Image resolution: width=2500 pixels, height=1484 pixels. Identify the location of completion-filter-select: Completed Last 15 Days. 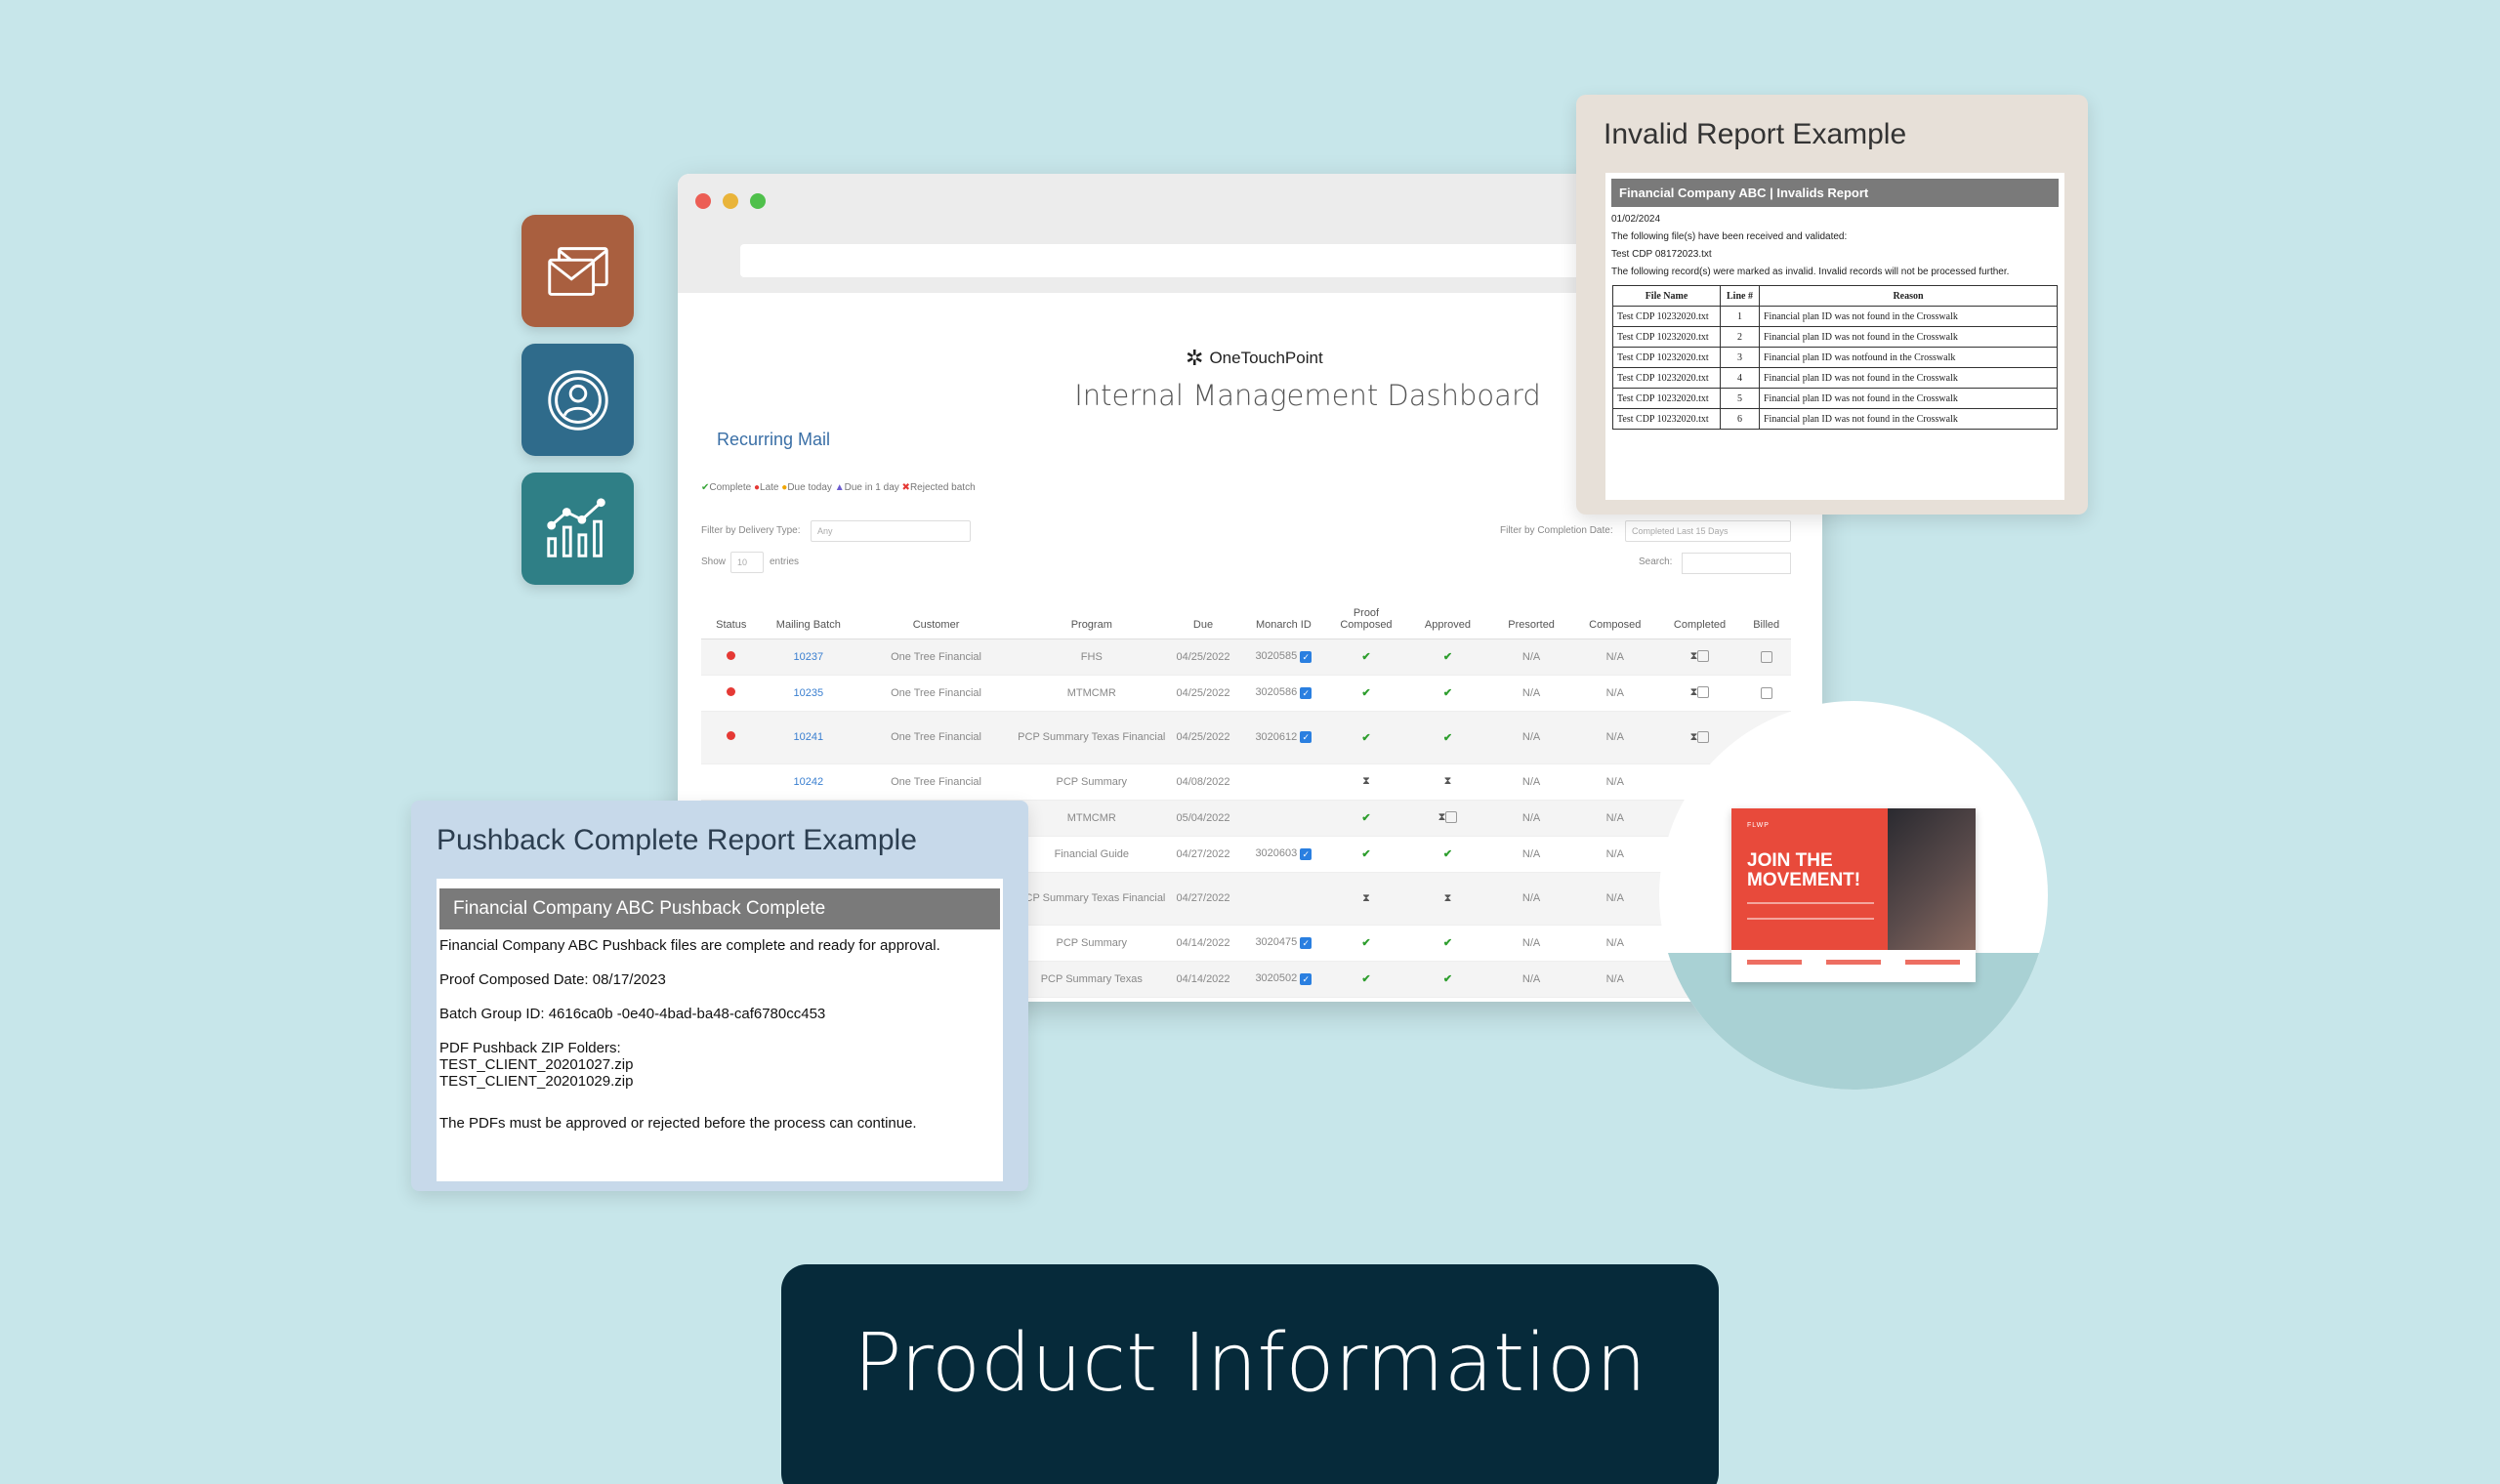
(1708, 531).